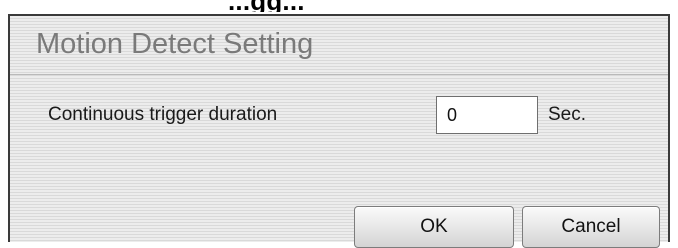 This screenshot has height=248, width=678. What do you see at coordinates (567, 114) in the screenshot?
I see `seconds-unit-label: Sec.` at bounding box center [567, 114].